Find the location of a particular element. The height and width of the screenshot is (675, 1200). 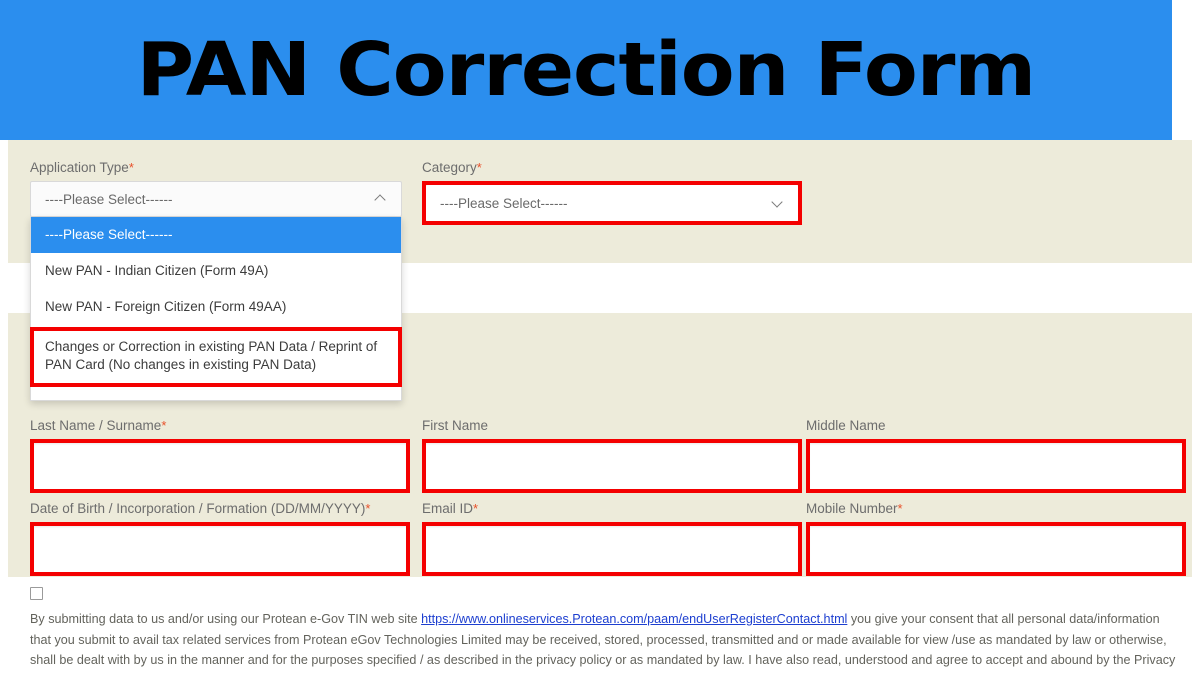

first-name-input is located at coordinates (612, 466).